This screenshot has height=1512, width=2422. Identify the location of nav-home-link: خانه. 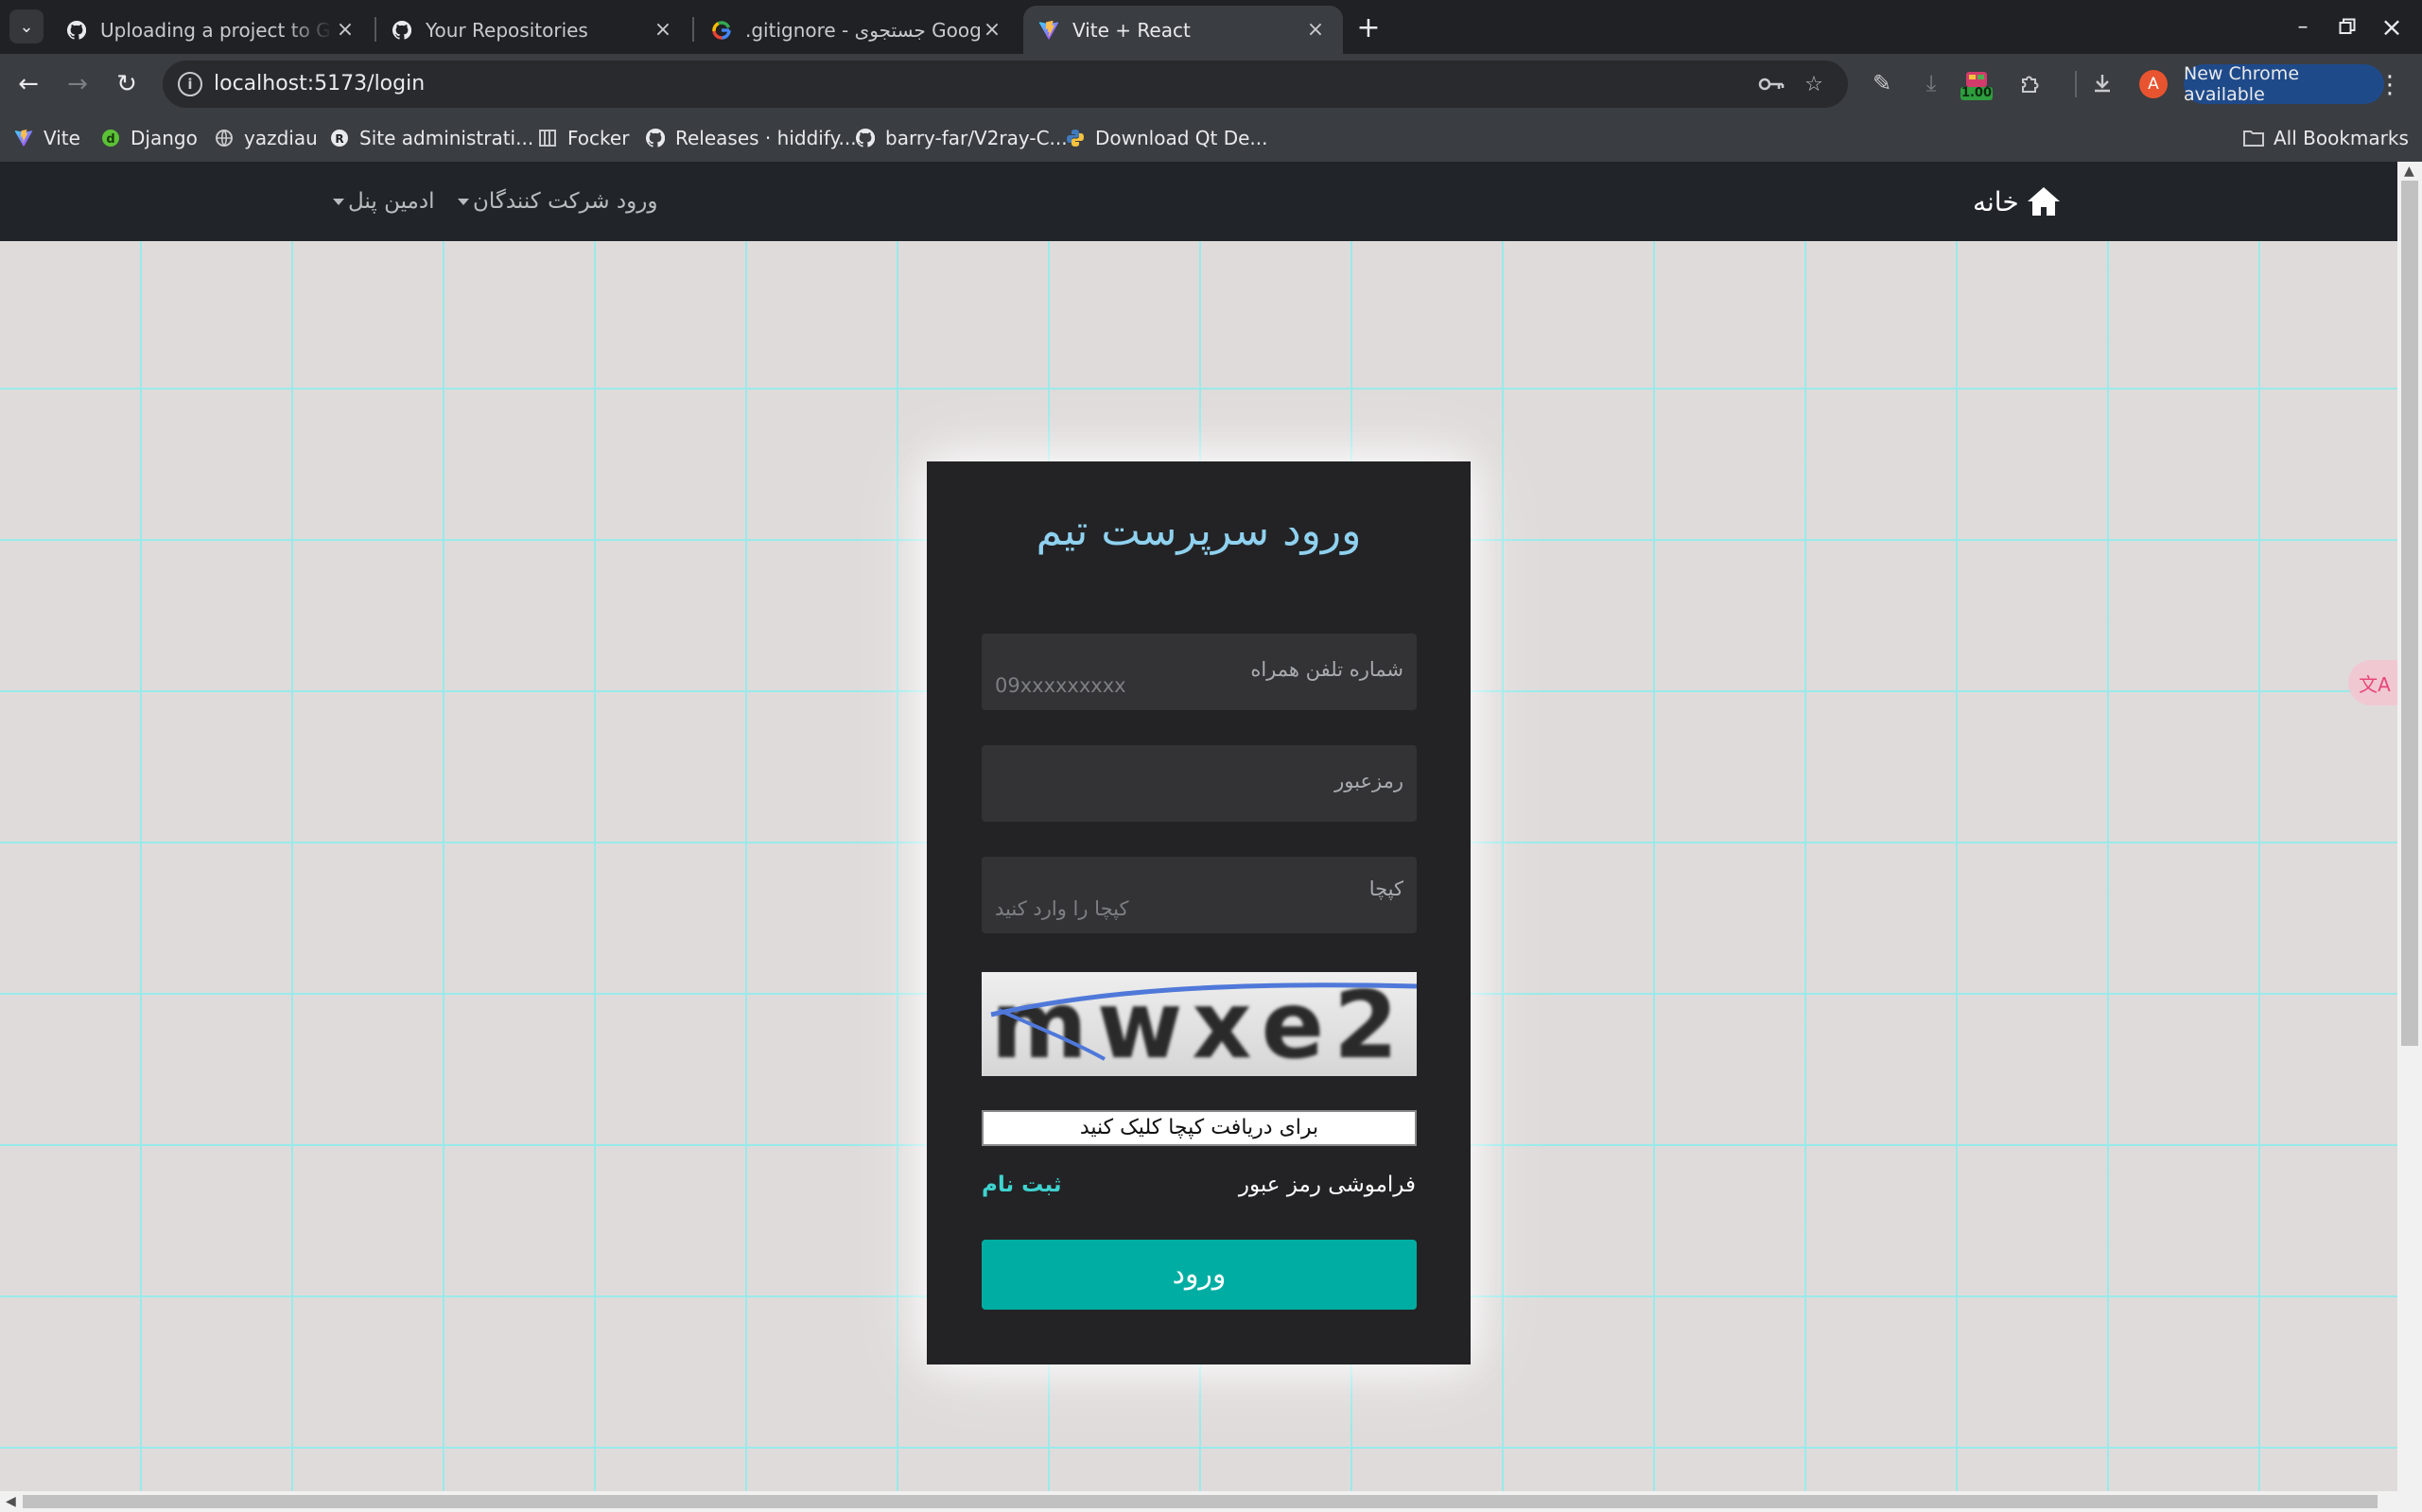
(2017, 201).